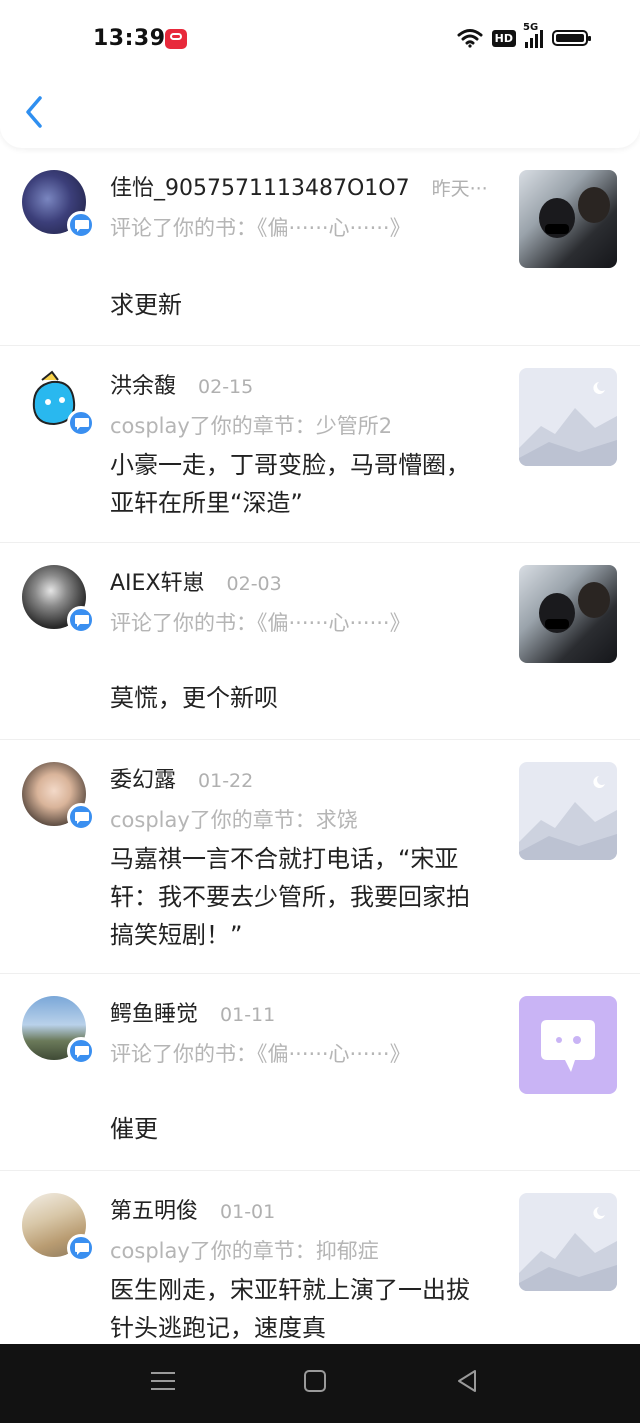  What do you see at coordinates (248, 1212) in the screenshot?
I see `timestamp: 01-01` at bounding box center [248, 1212].